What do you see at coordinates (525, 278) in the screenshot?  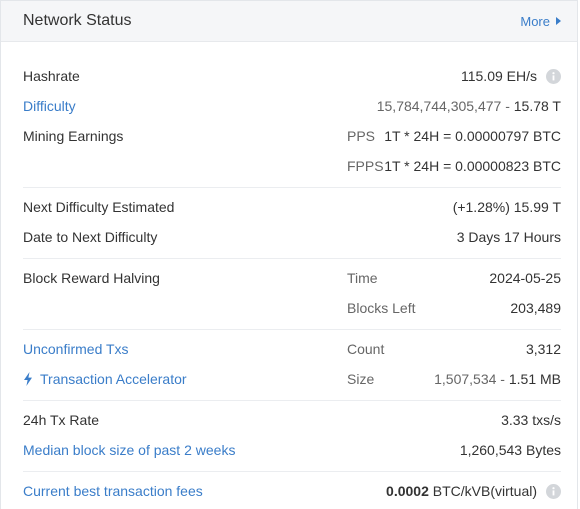 I see `halving-time-value: 2024-05-25` at bounding box center [525, 278].